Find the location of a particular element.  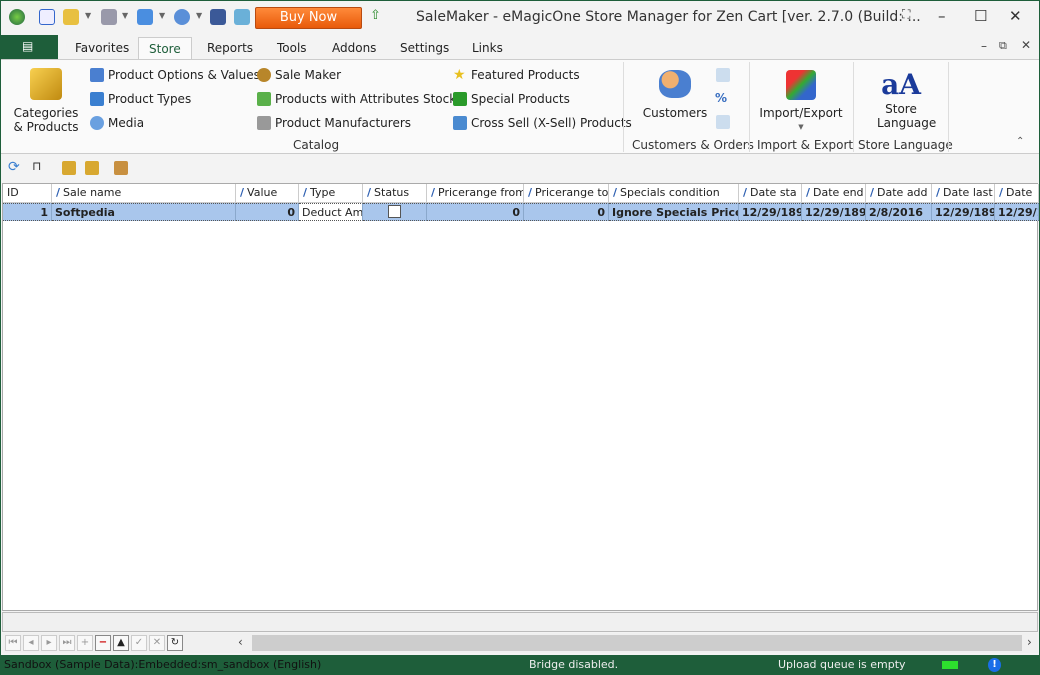

group-label-customers: Customers & Orders is located at coordinates (693, 145).